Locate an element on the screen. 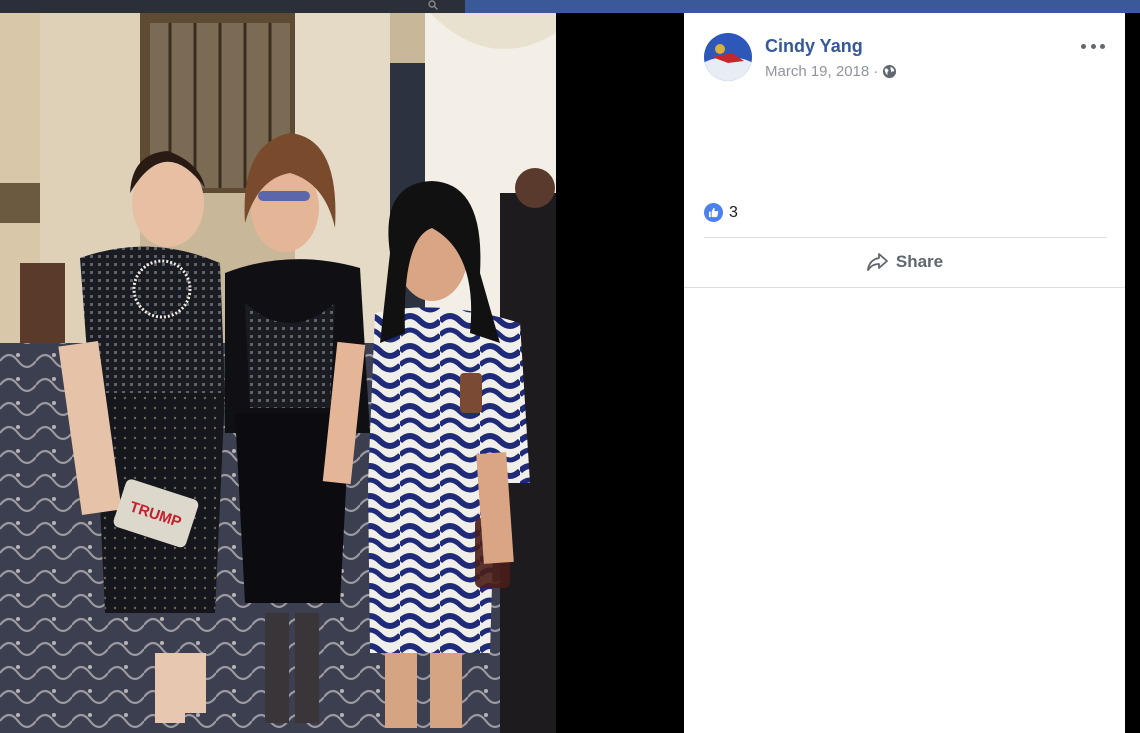 The height and width of the screenshot is (733, 1140). post-meta: March 19, 2018 · is located at coordinates (831, 71).